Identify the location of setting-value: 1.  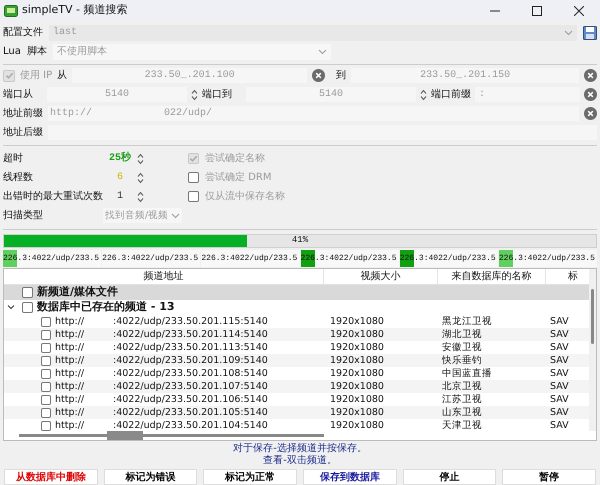
(120, 196).